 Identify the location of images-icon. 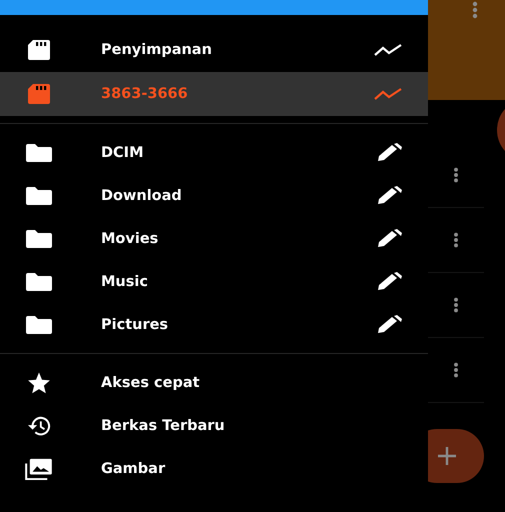
(39, 469).